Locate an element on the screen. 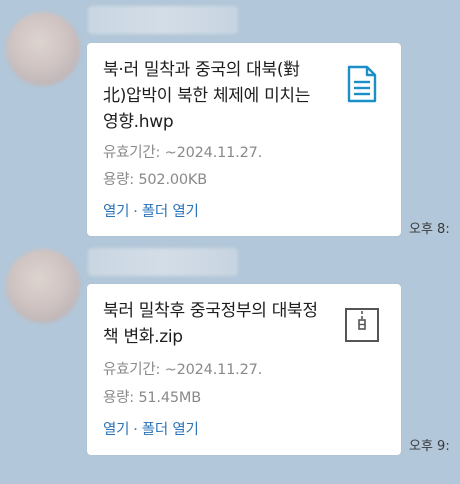 The height and width of the screenshot is (484, 460). message-time: 오후 8: is located at coordinates (429, 229).